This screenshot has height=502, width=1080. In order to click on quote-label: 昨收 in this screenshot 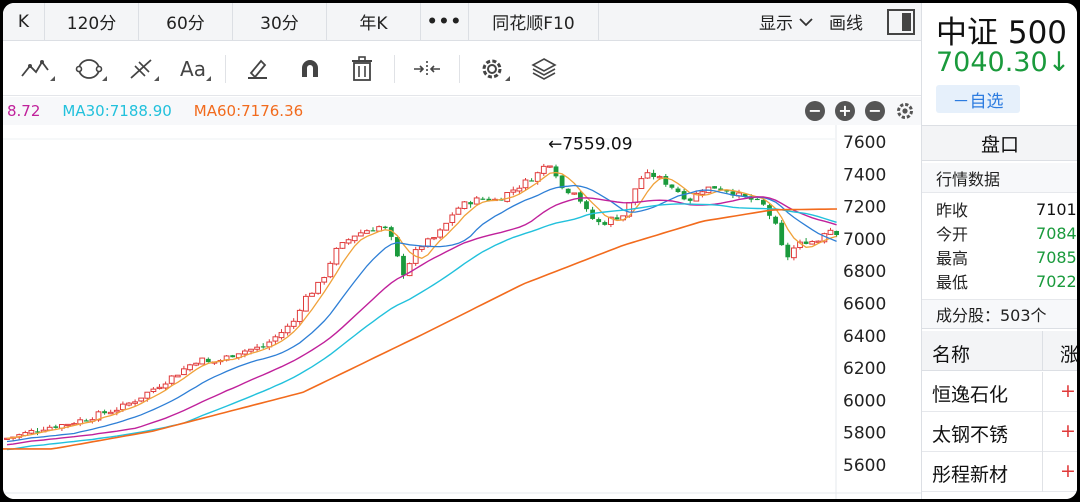, I will do `click(952, 210)`.